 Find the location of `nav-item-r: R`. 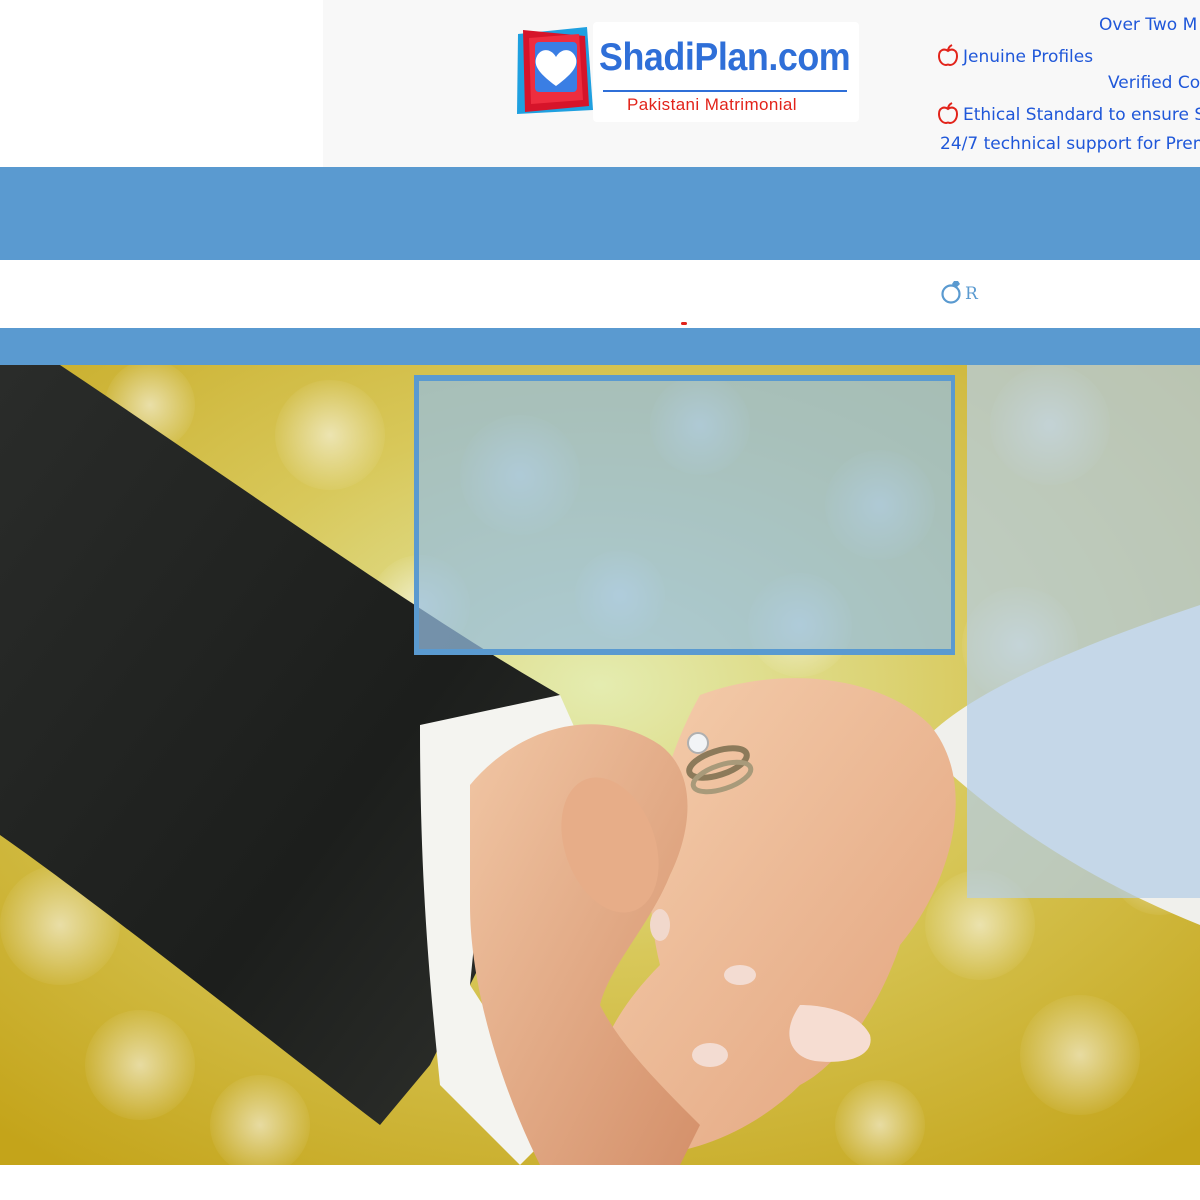

nav-item-r: R is located at coordinates (959, 292).